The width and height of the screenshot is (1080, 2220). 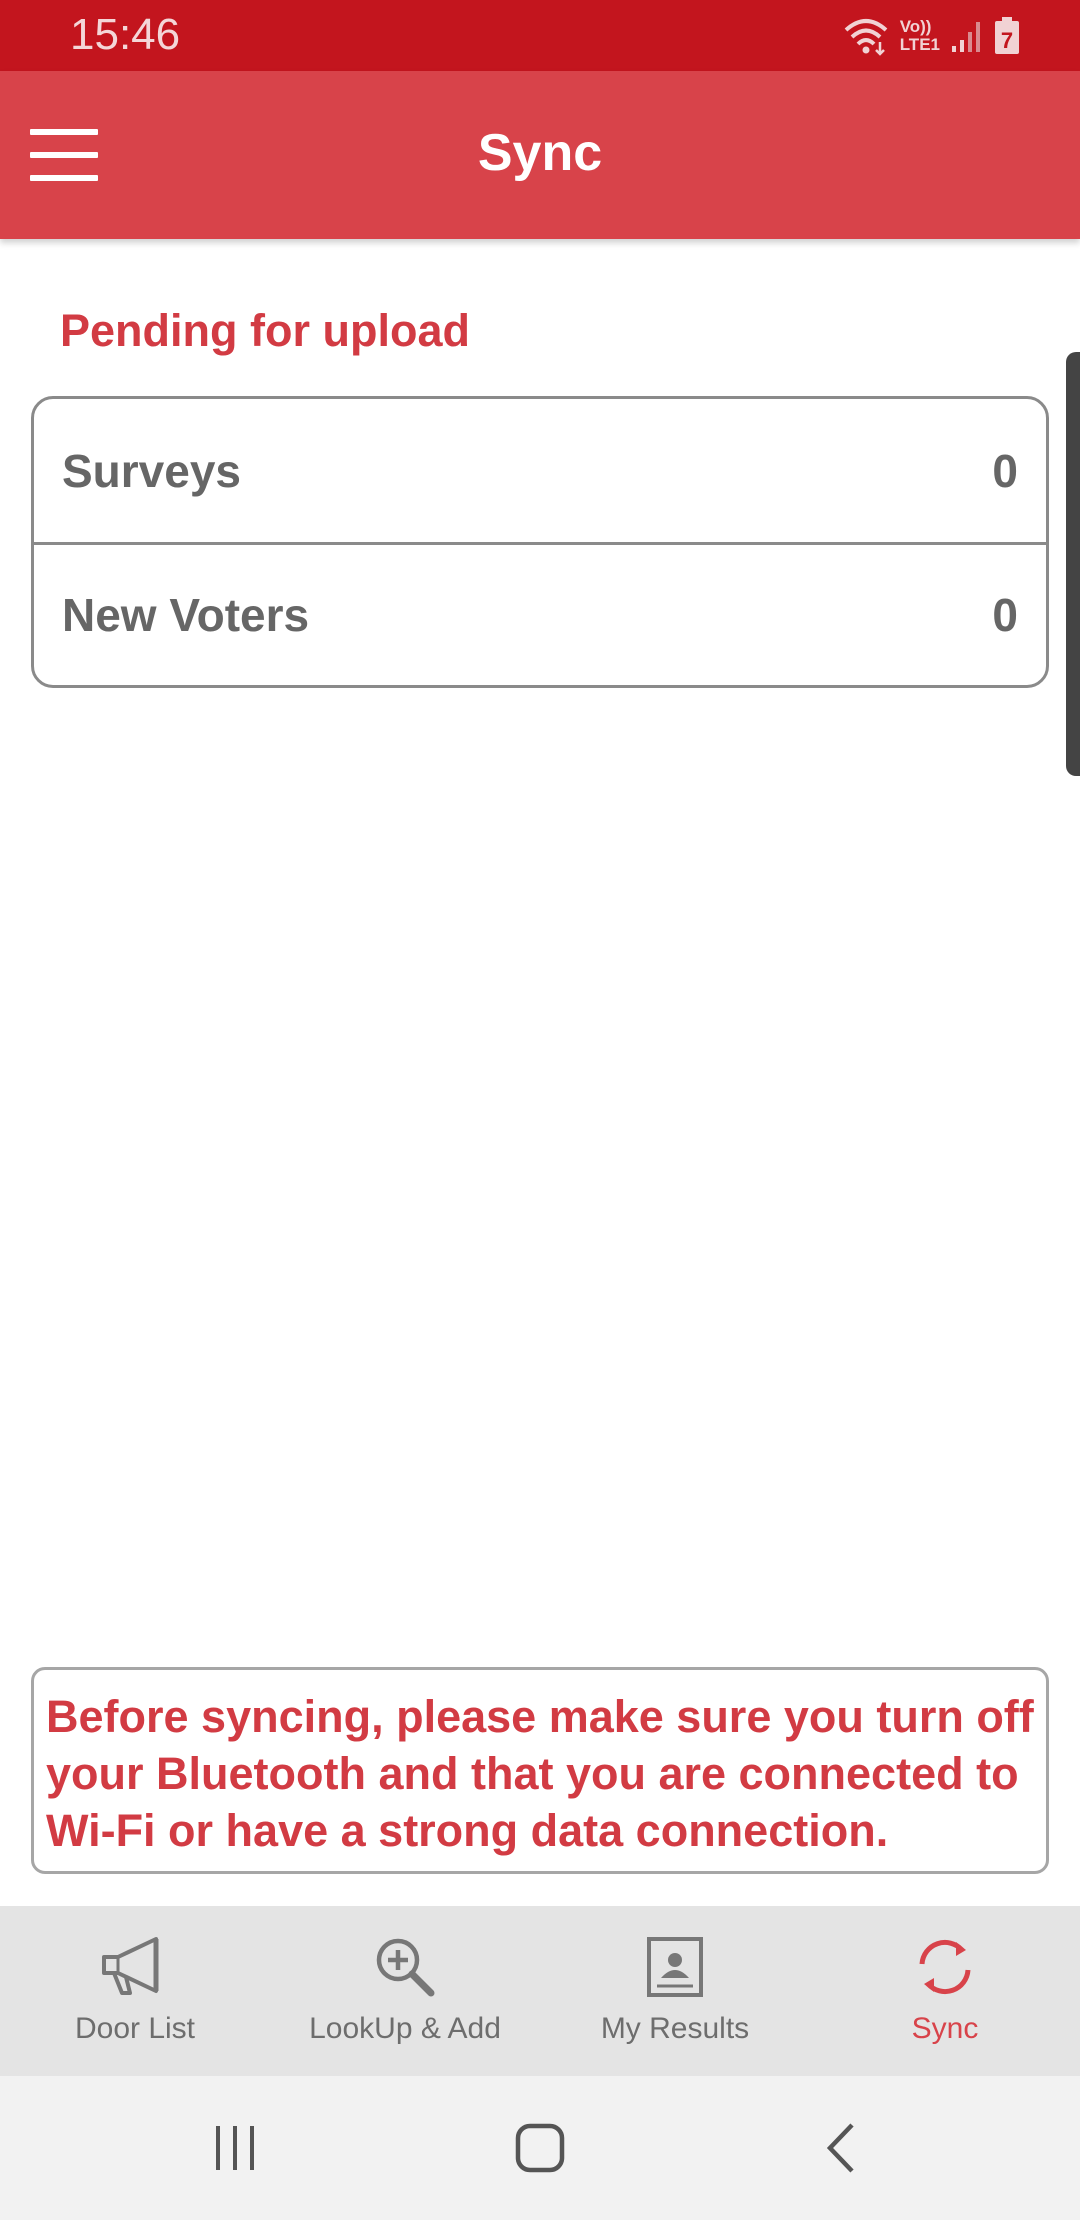 I want to click on app-bar: Sync, so click(x=540, y=155).